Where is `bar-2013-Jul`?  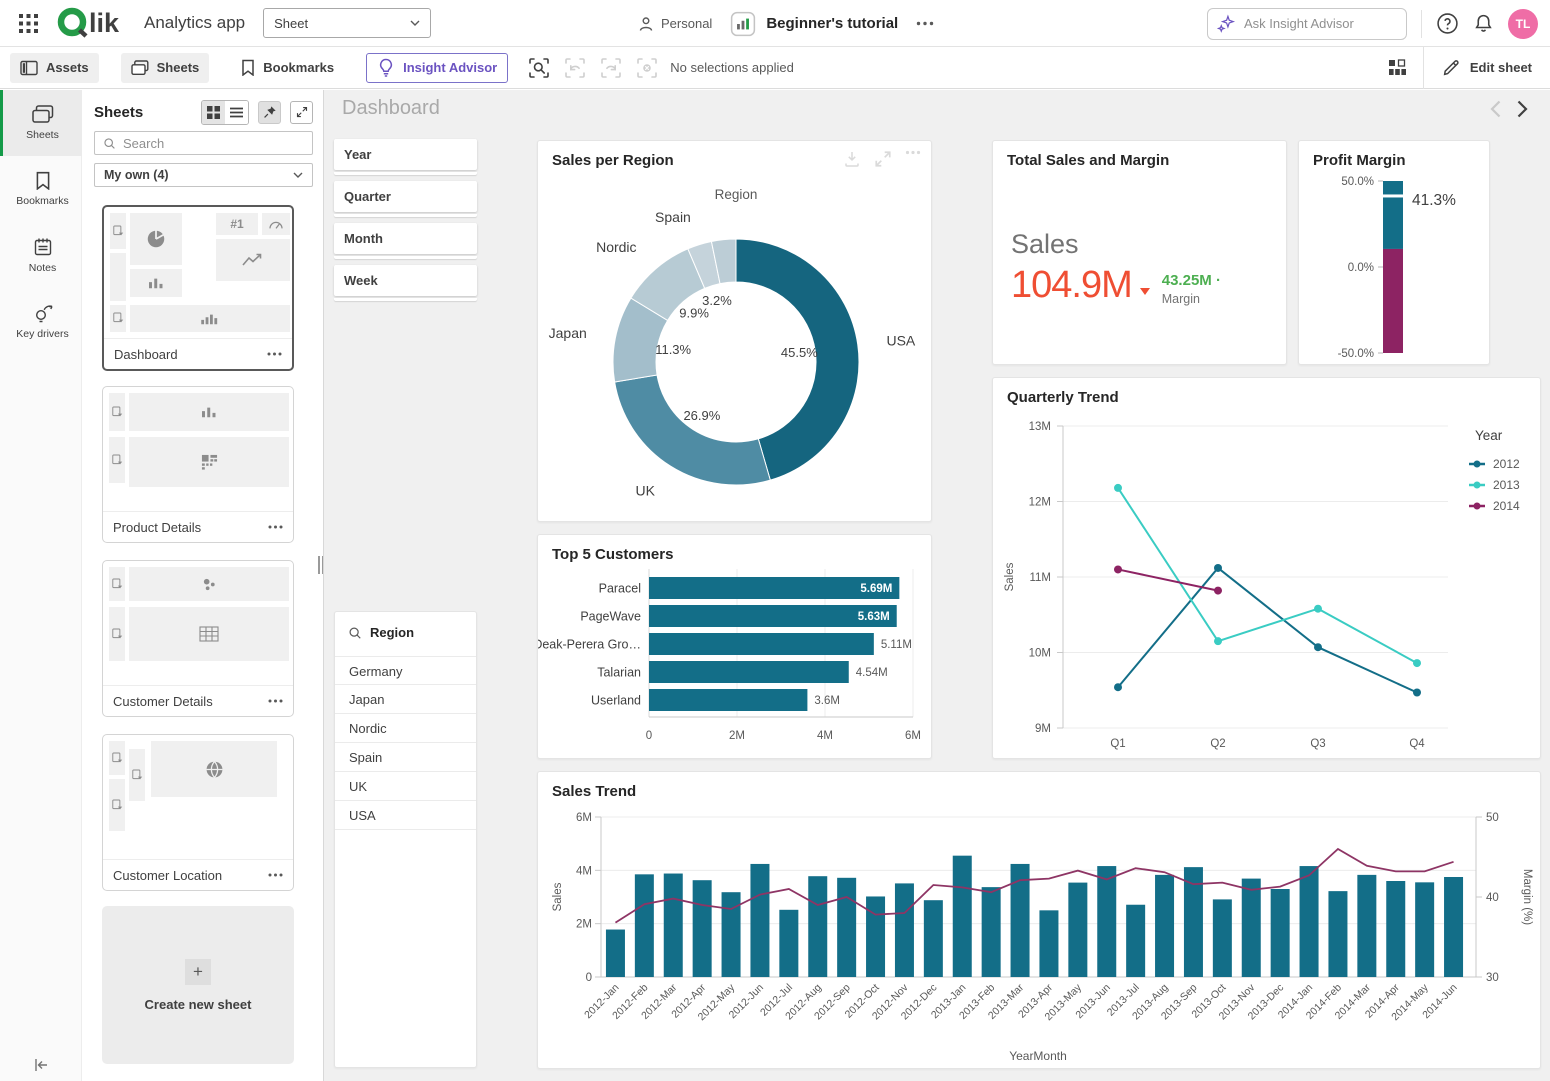
bar-2013-Jul is located at coordinates (1136, 940).